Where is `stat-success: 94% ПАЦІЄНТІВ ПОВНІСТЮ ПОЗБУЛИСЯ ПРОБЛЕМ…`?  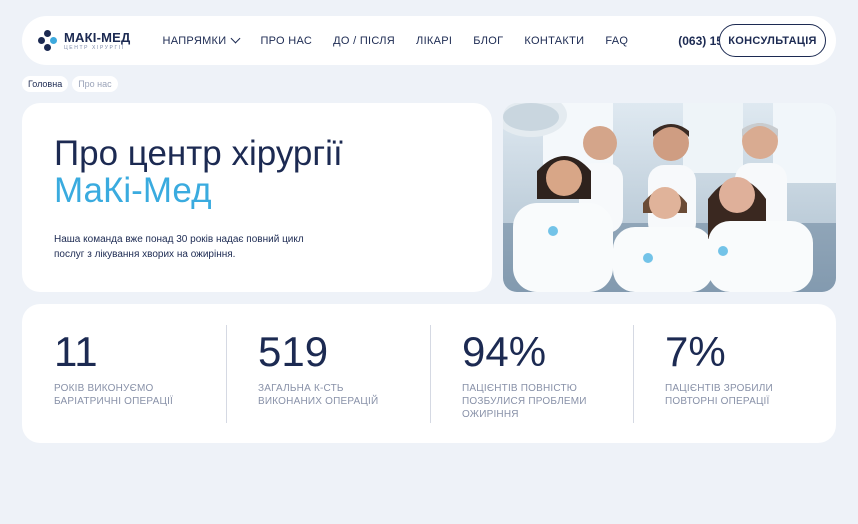
stat-success: 94% ПАЦІЄНТІВ ПОВНІСТЮ ПОЗБУЛИСЯ ПРОБЛЕМ… is located at coordinates (532, 373).